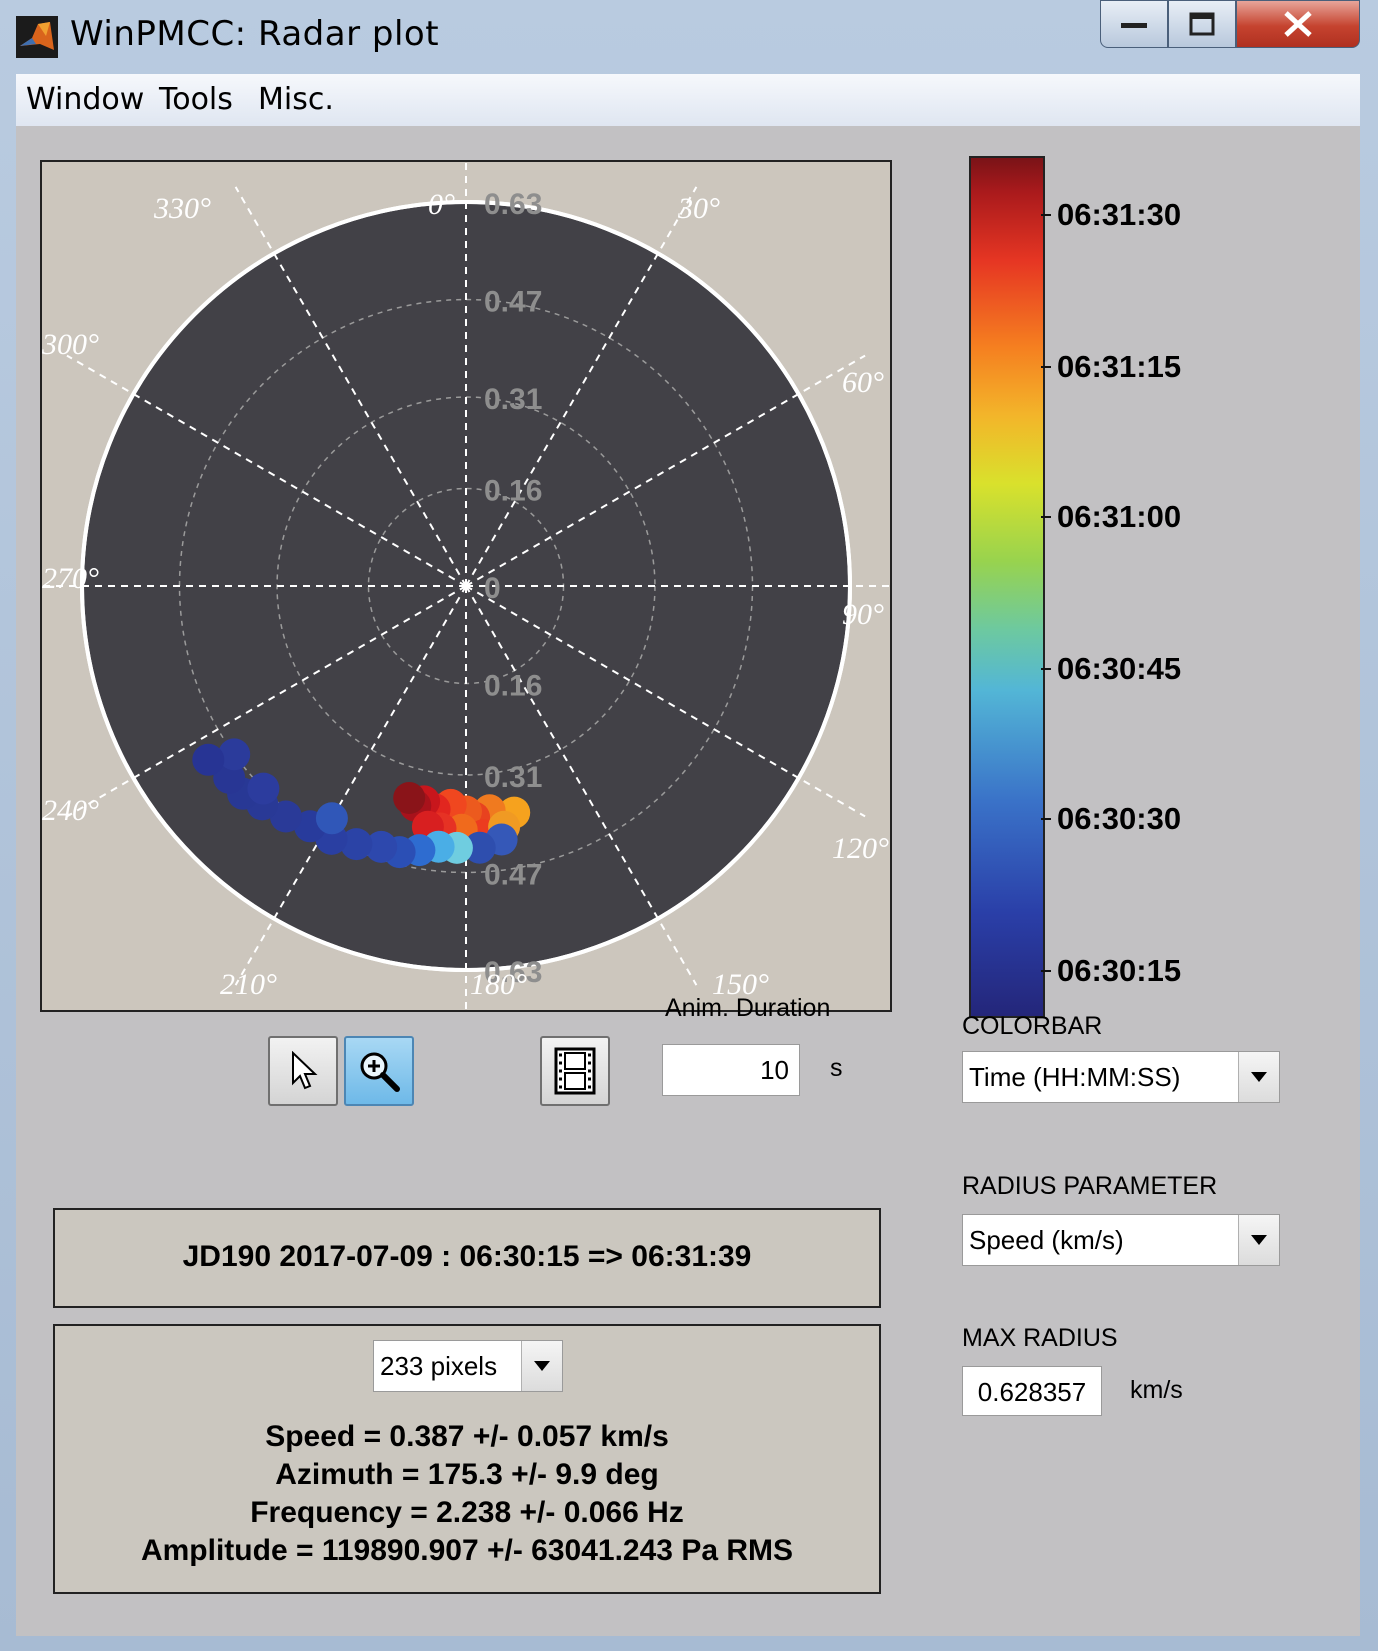 Image resolution: width=1378 pixels, height=1651 pixels. I want to click on close-button, so click(1298, 24).